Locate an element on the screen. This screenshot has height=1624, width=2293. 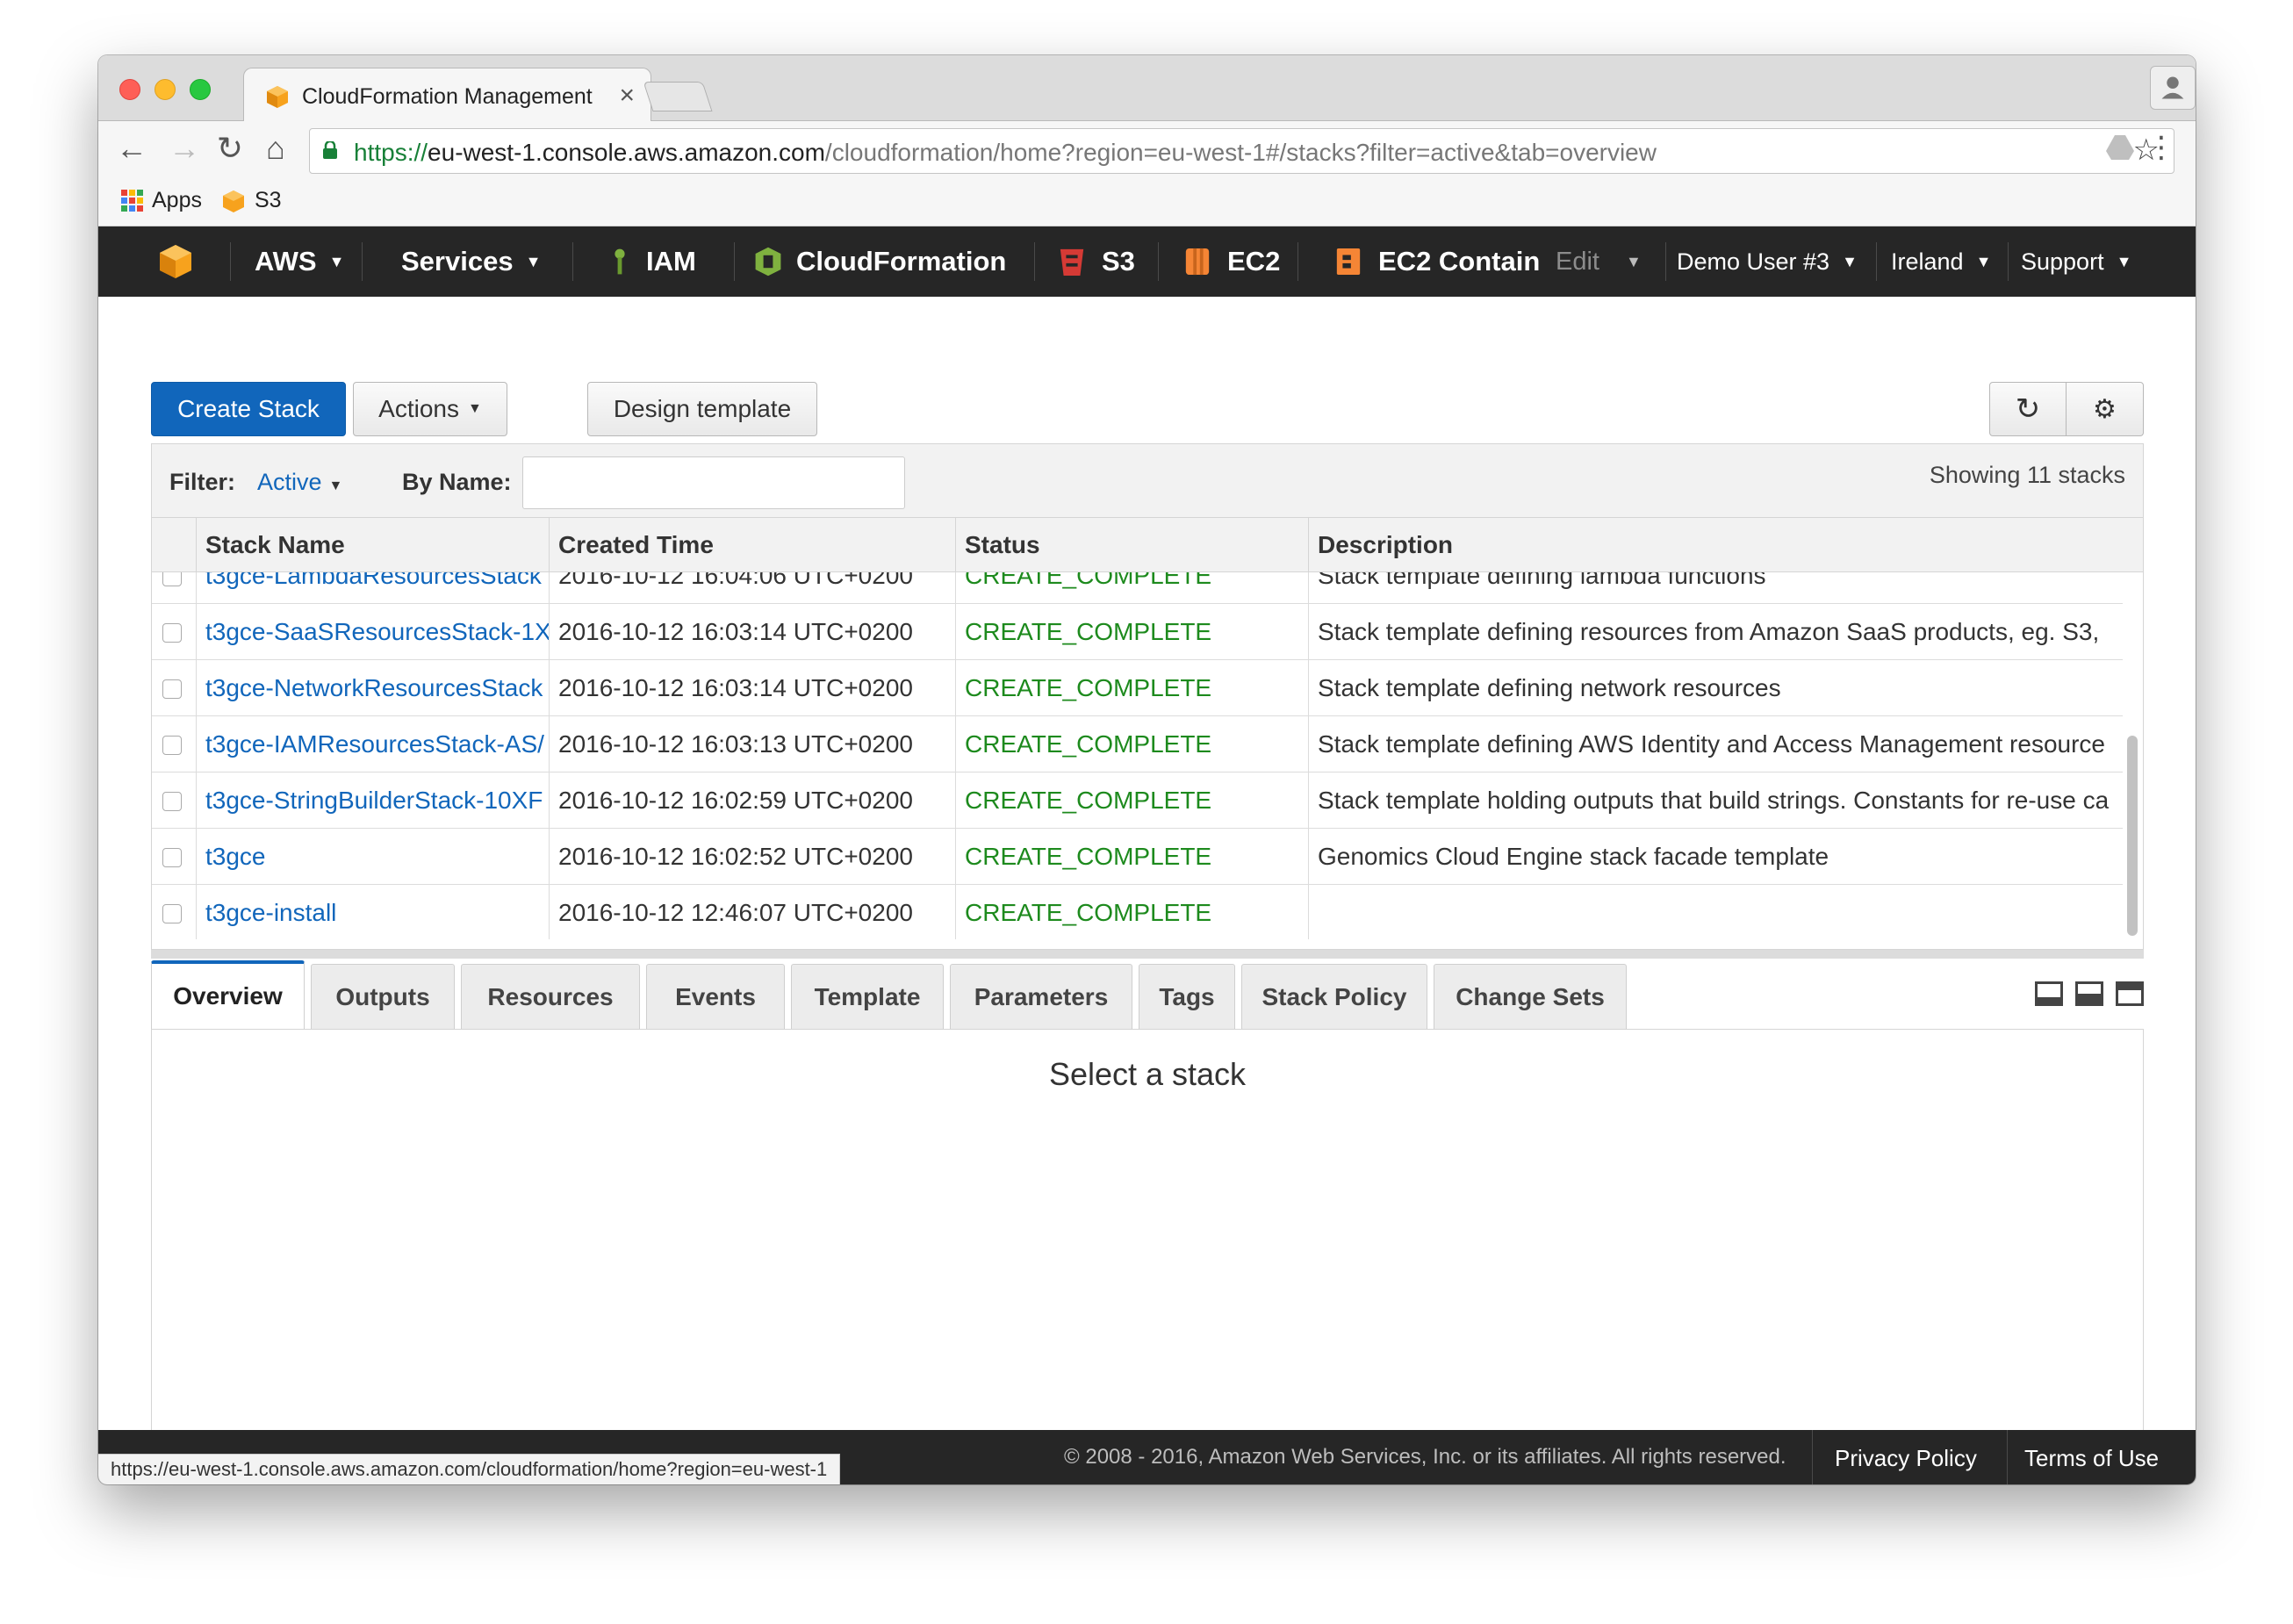
shortcut-ec2-container: EC2 Contain is located at coordinates (1437, 261).